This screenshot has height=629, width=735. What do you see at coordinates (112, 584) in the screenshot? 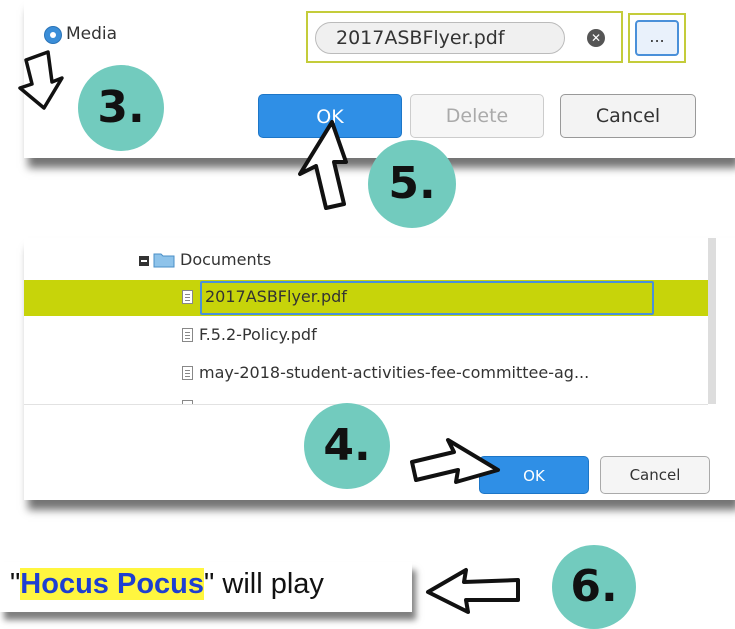
I see `movie-title: Hocus Pocus` at bounding box center [112, 584].